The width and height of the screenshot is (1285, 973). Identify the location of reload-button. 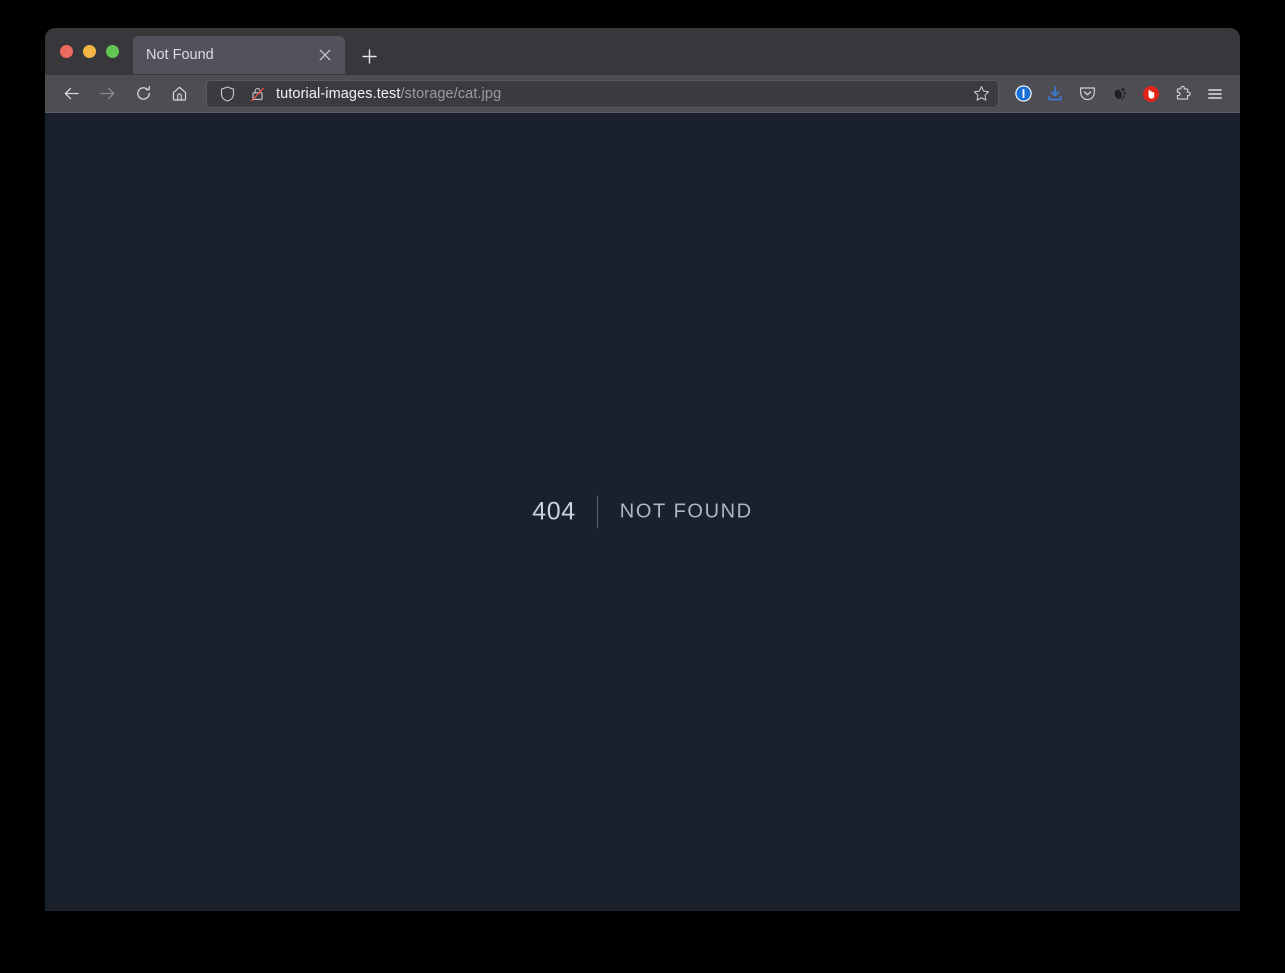
(143, 94).